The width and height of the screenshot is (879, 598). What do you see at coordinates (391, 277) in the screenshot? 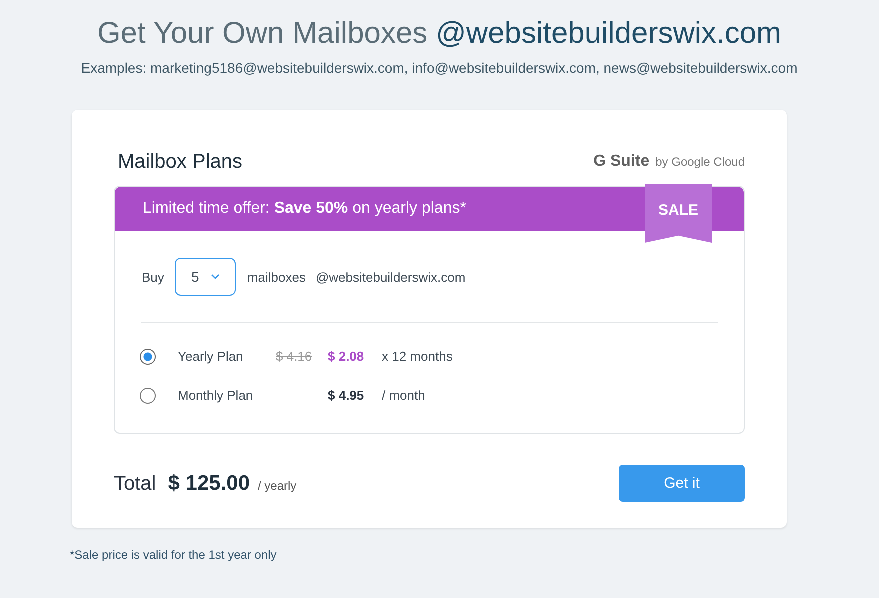
I see `domain-label: @websitebuilderswix.com` at bounding box center [391, 277].